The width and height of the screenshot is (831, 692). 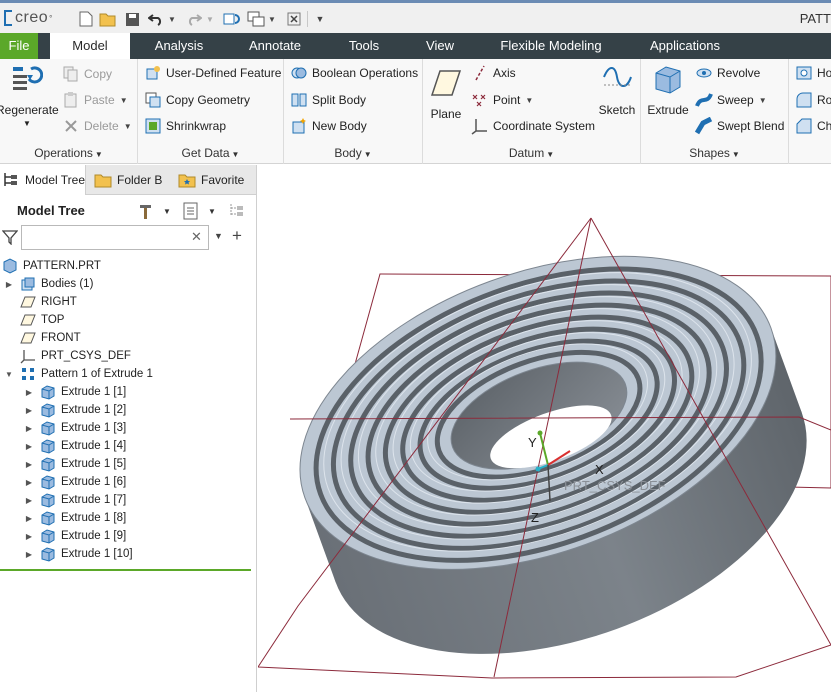 I want to click on chamfer-button: Ch, so click(x=813, y=126).